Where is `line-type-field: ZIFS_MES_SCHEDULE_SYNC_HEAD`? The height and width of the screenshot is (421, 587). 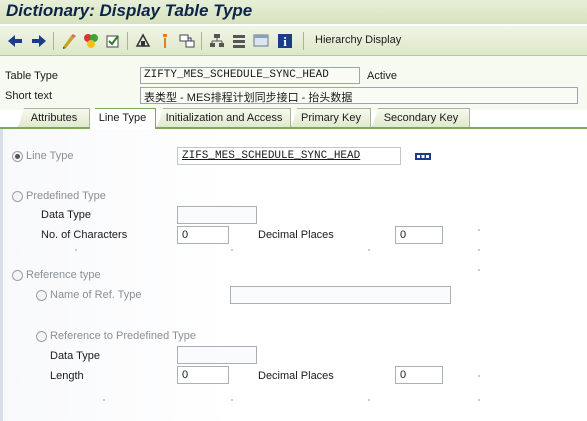
line-type-field: ZIFS_MES_SCHEDULE_SYNC_HEAD is located at coordinates (289, 156).